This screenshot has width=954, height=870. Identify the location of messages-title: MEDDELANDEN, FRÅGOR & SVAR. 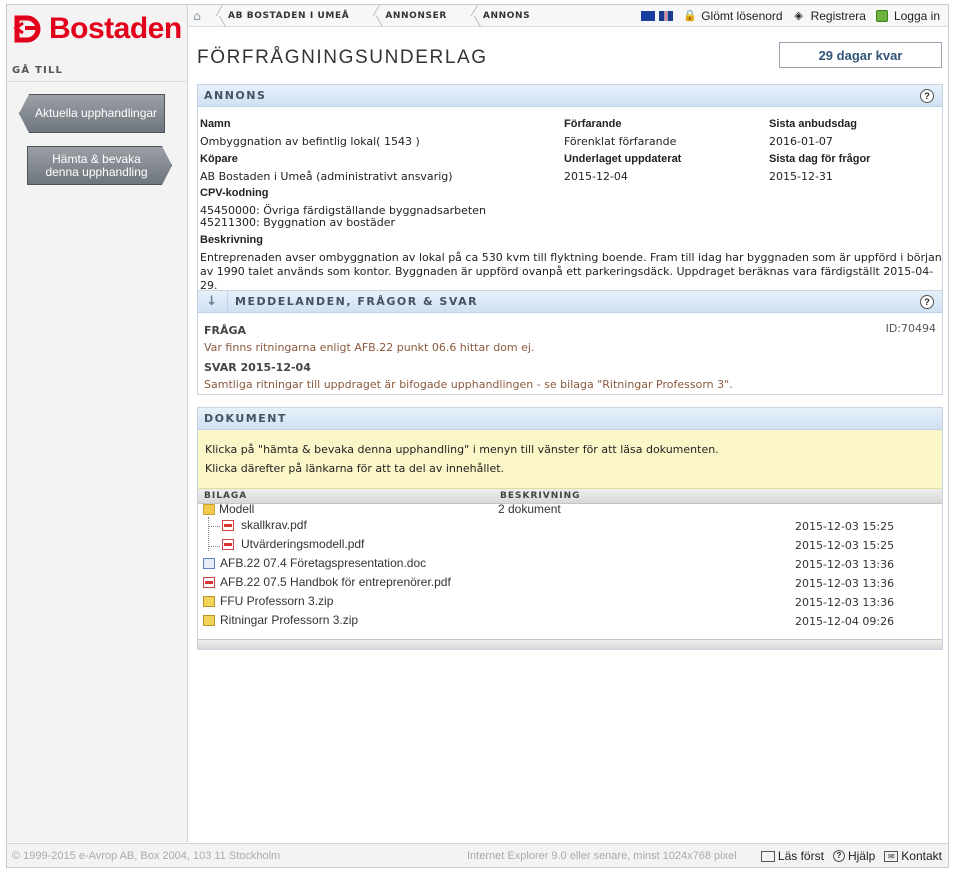
(357, 301).